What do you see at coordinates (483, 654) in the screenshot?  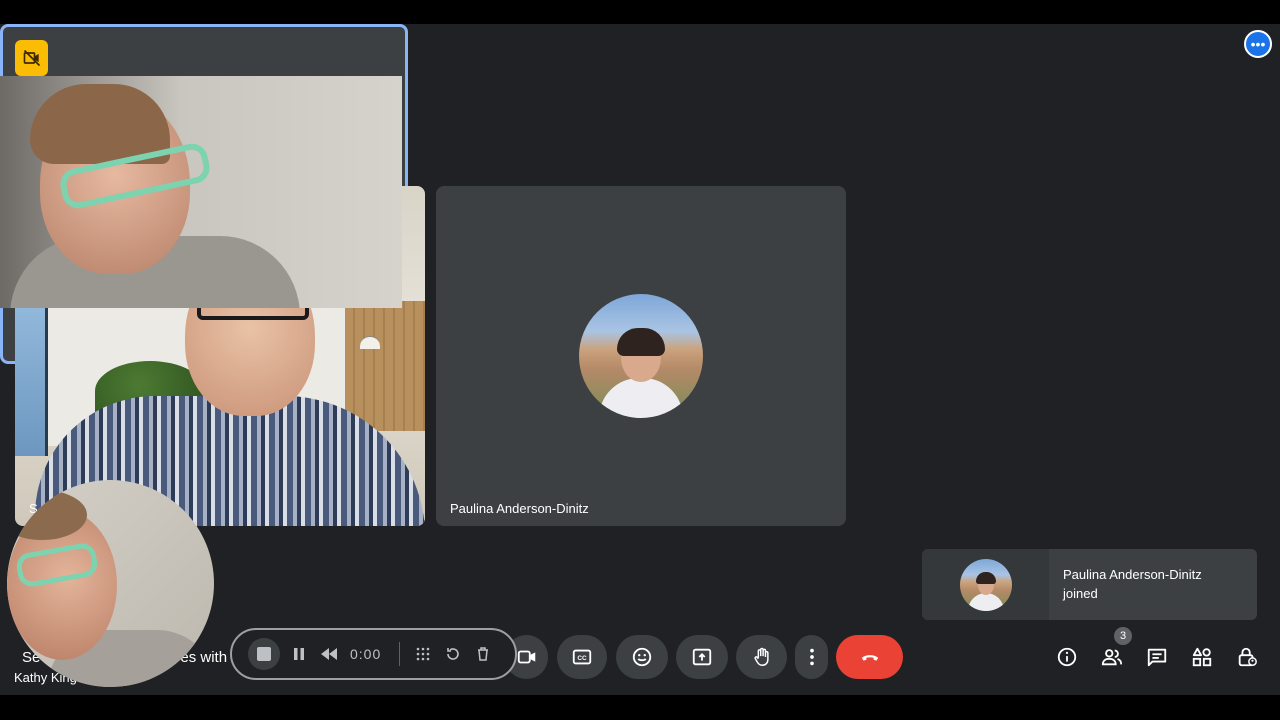 I see `delete-icon` at bounding box center [483, 654].